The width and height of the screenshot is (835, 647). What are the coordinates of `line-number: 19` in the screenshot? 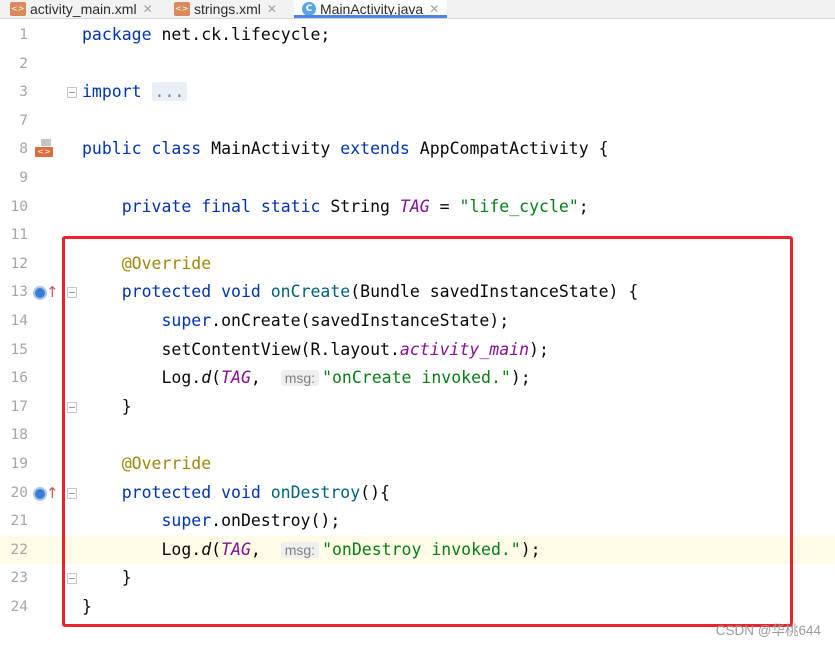 It's located at (14, 464).